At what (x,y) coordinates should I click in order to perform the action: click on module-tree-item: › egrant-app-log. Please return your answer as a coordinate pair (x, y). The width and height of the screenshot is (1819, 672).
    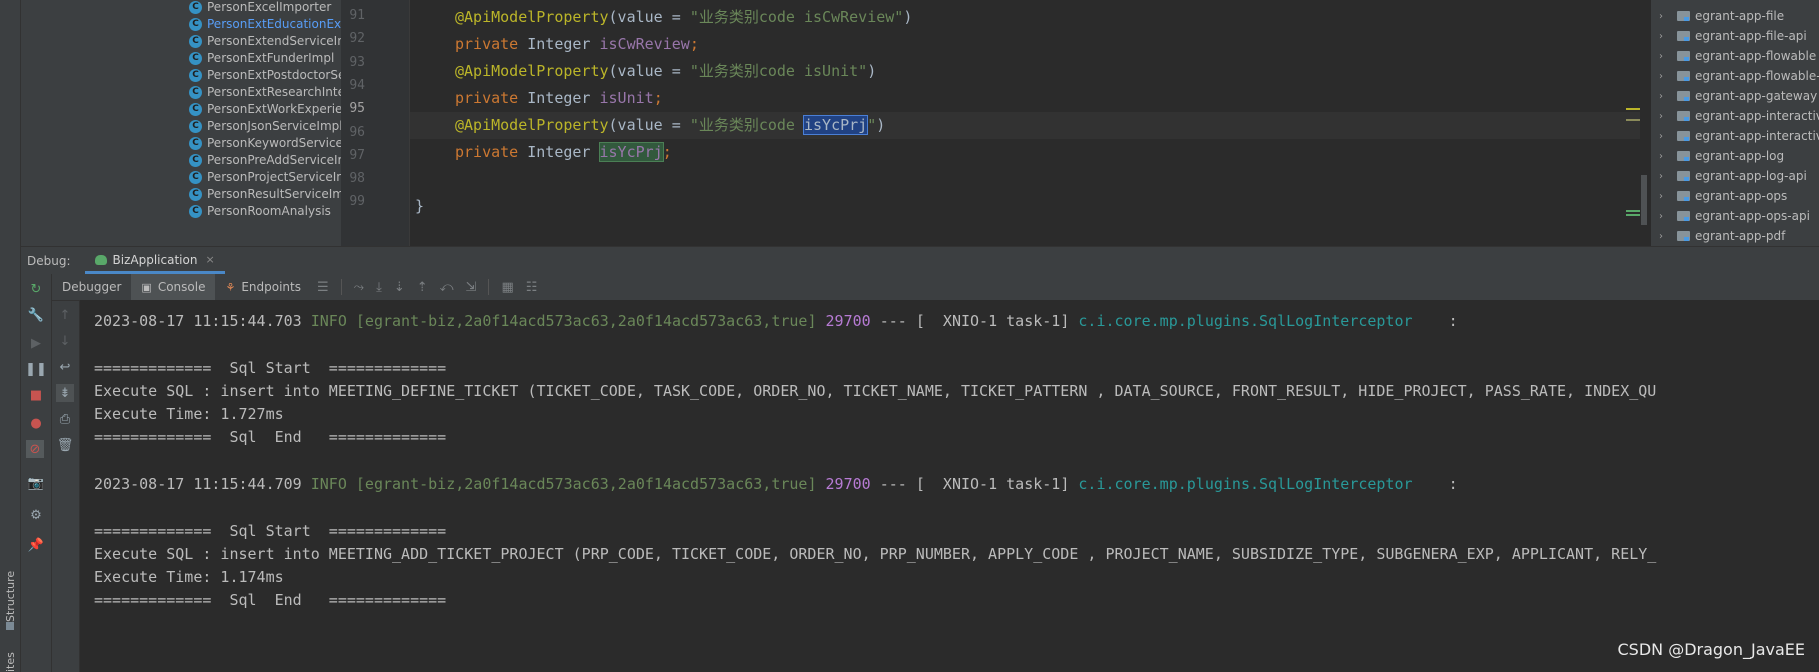
    Looking at the image, I should click on (1721, 156).